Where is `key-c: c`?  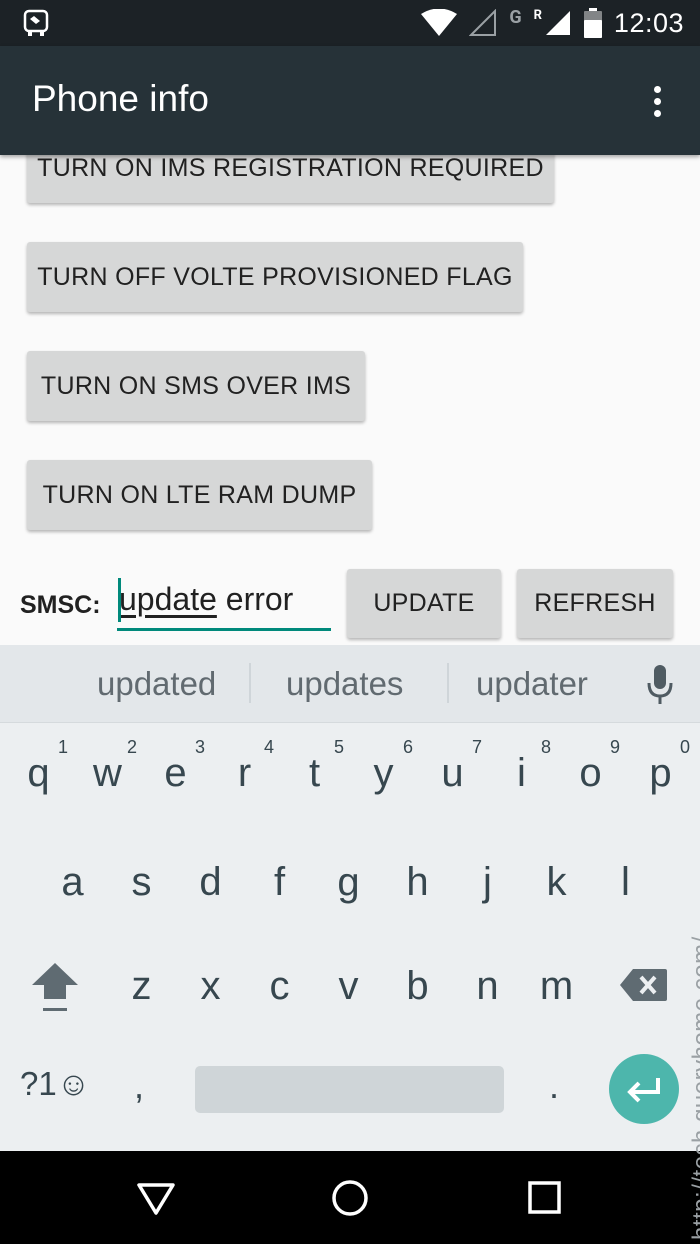 key-c: c is located at coordinates (279, 990).